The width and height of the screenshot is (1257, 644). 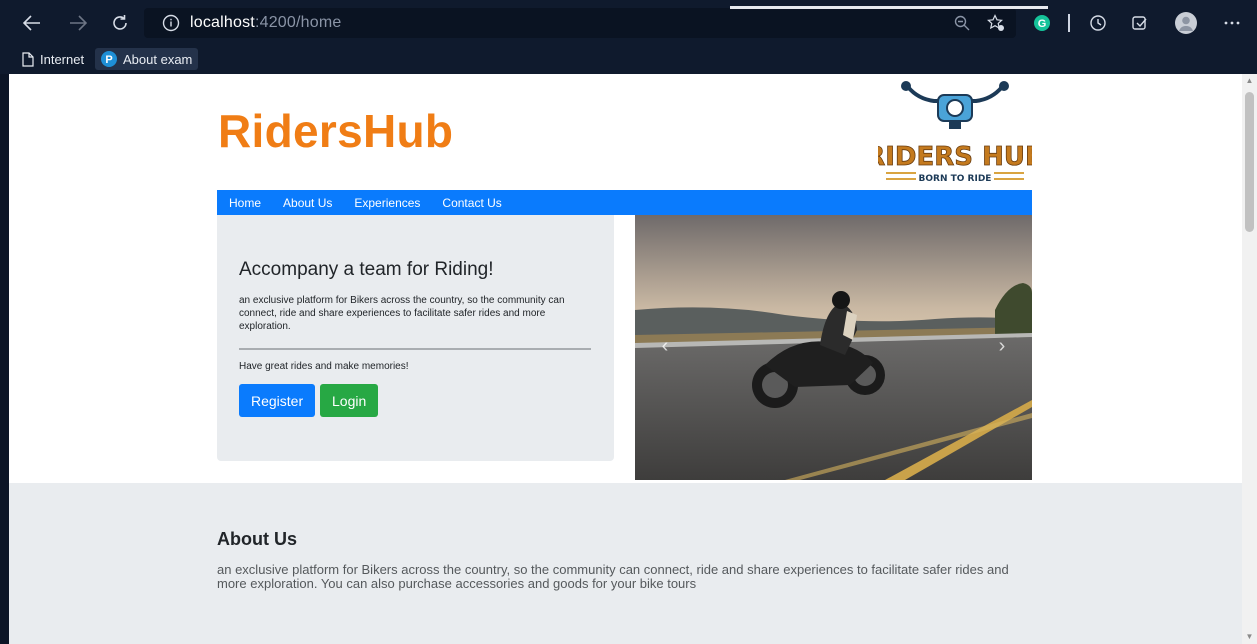 I want to click on address-bar: localhost:4200/home, so click(x=596, y=22).